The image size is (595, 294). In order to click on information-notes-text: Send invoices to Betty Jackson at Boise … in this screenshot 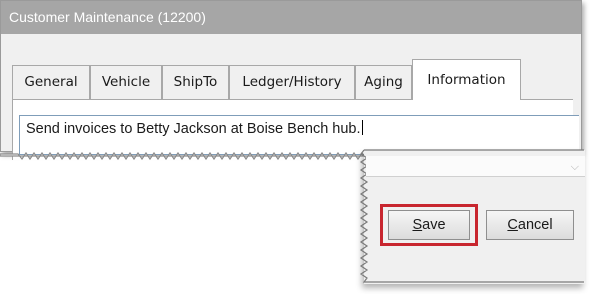, I will do `click(193, 129)`.